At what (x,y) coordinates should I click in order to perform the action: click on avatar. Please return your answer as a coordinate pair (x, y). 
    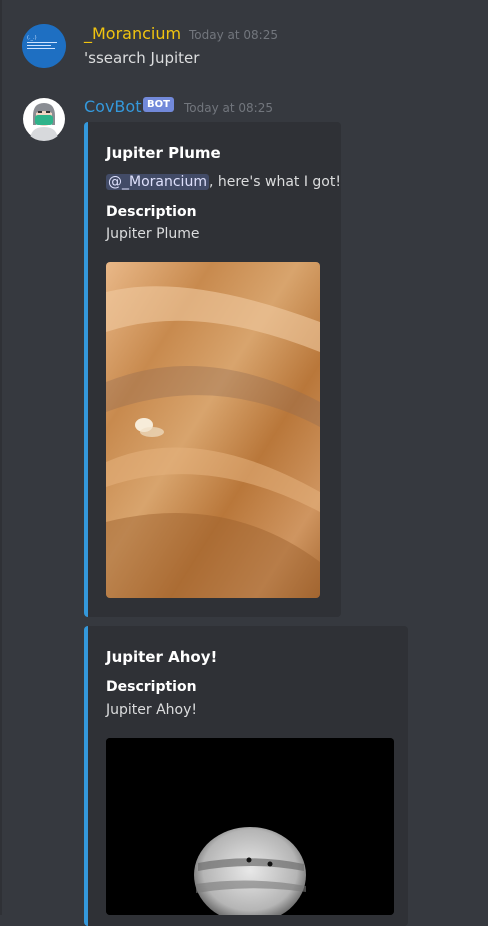
    Looking at the image, I should click on (44, 119).